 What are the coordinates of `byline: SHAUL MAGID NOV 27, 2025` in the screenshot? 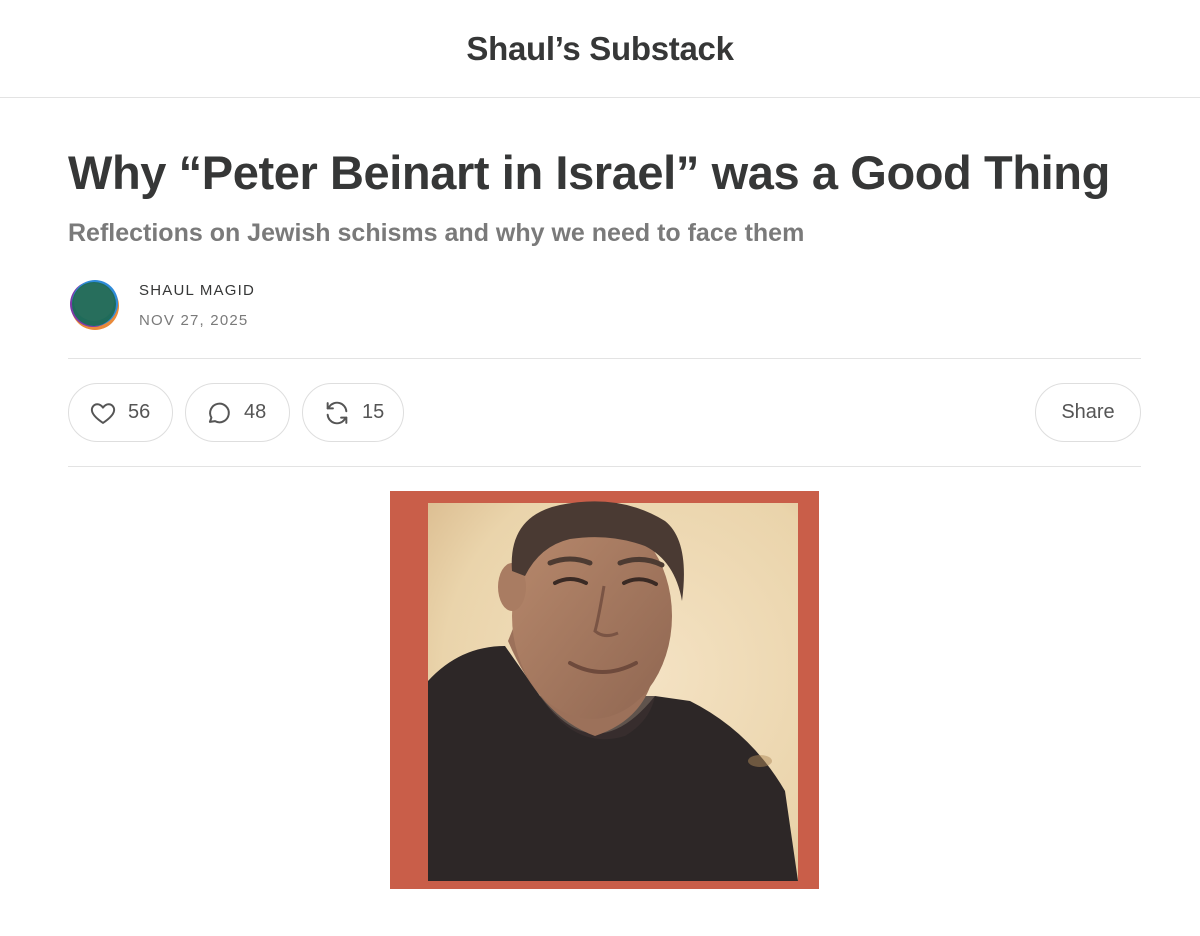 It's located at (268, 306).